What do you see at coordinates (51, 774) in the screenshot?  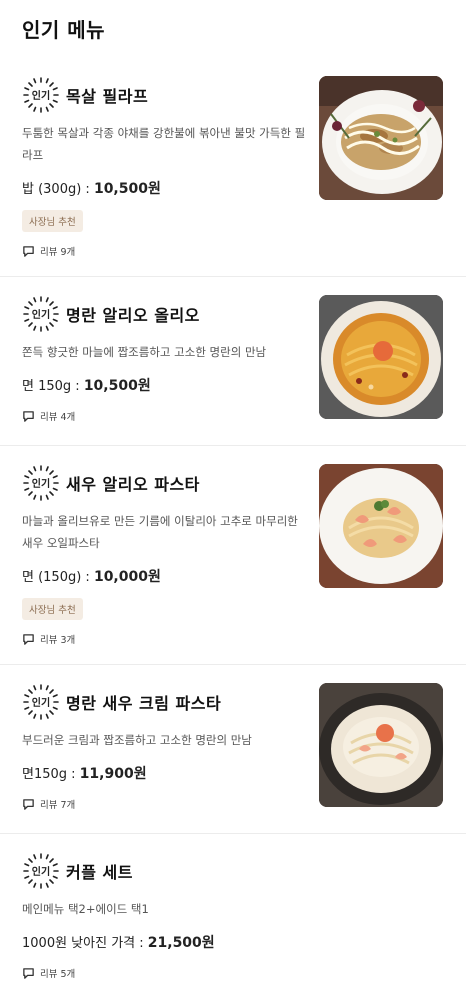 I see `price-label: 면150g :` at bounding box center [51, 774].